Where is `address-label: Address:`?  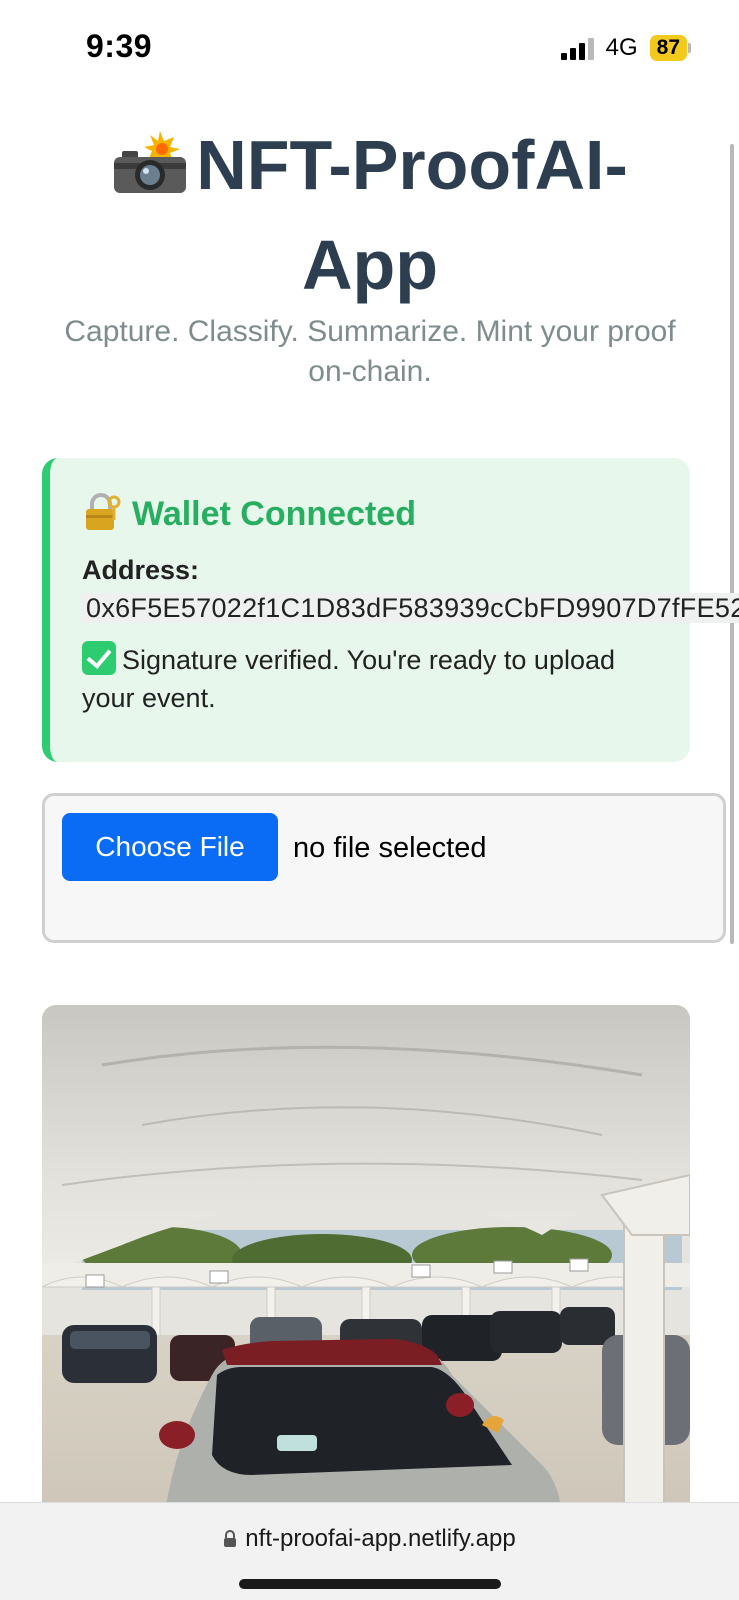 address-label: Address: is located at coordinates (141, 570).